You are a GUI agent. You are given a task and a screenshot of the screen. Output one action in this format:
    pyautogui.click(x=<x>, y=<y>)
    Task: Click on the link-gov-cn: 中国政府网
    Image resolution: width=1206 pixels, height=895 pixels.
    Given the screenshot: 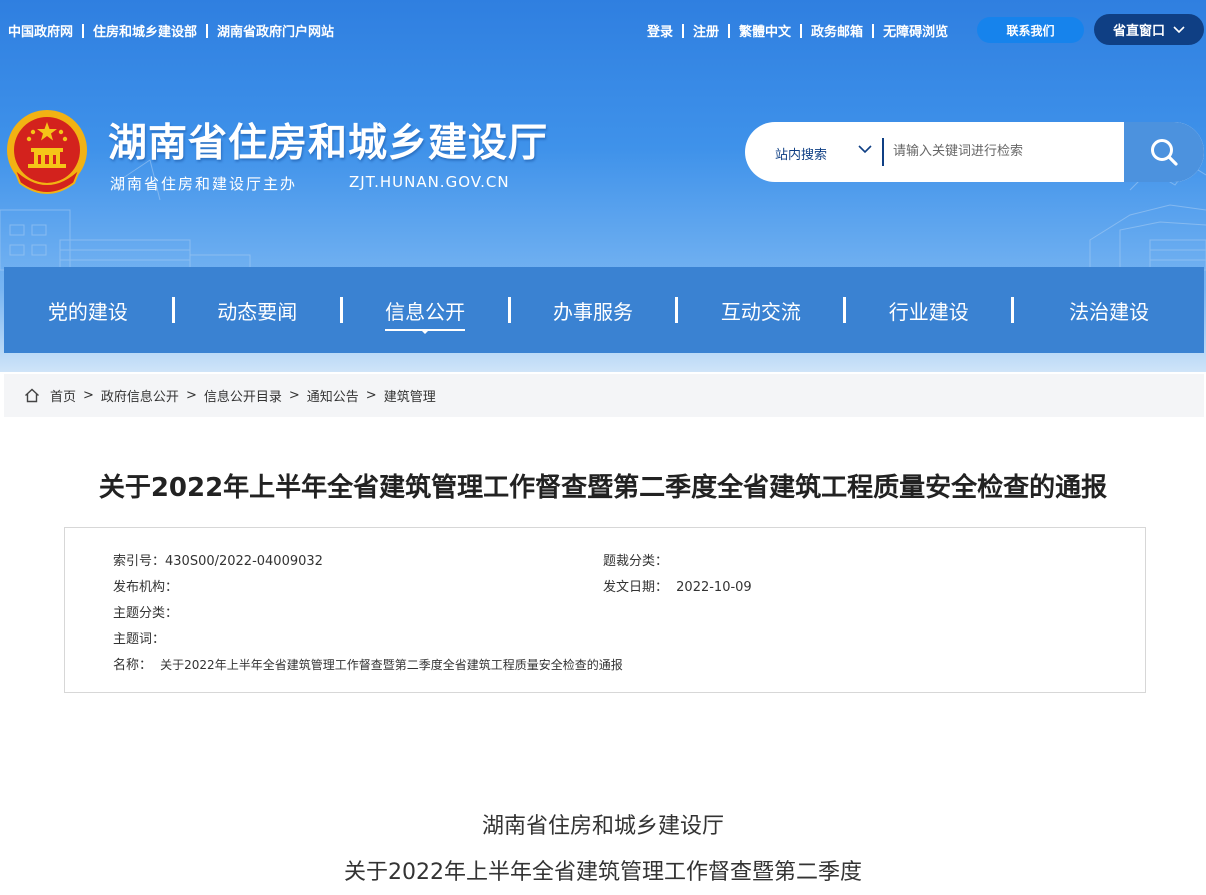 What is the action you would take?
    pyautogui.click(x=40, y=30)
    